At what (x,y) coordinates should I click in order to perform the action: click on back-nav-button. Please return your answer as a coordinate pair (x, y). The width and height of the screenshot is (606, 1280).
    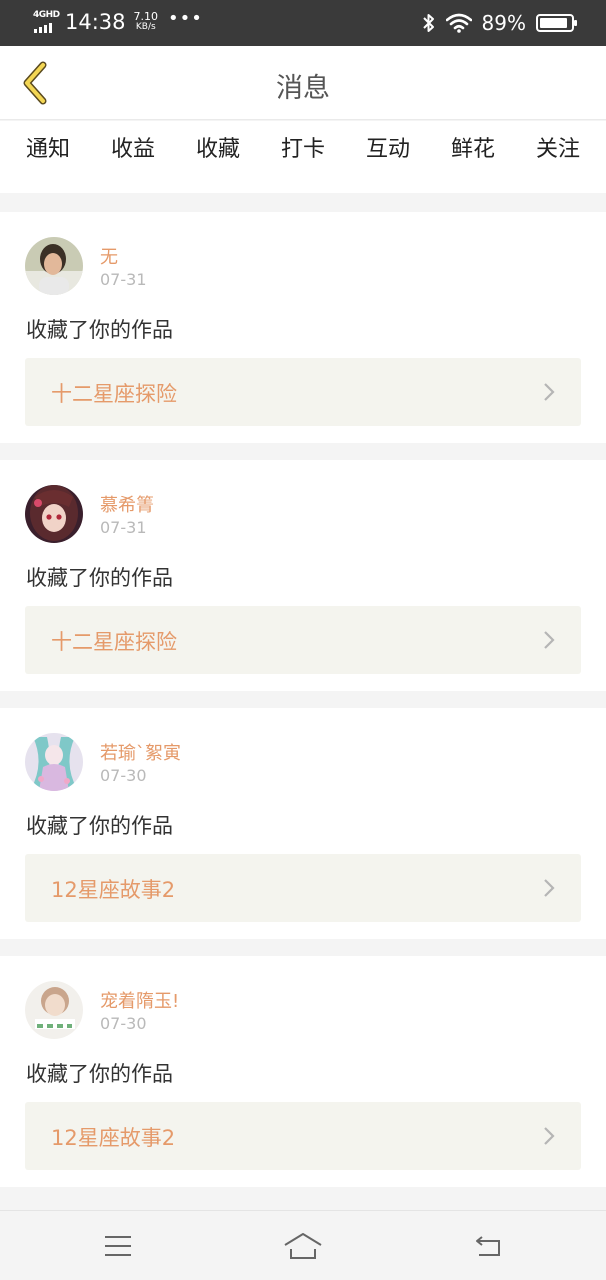
    Looking at the image, I should click on (488, 1246).